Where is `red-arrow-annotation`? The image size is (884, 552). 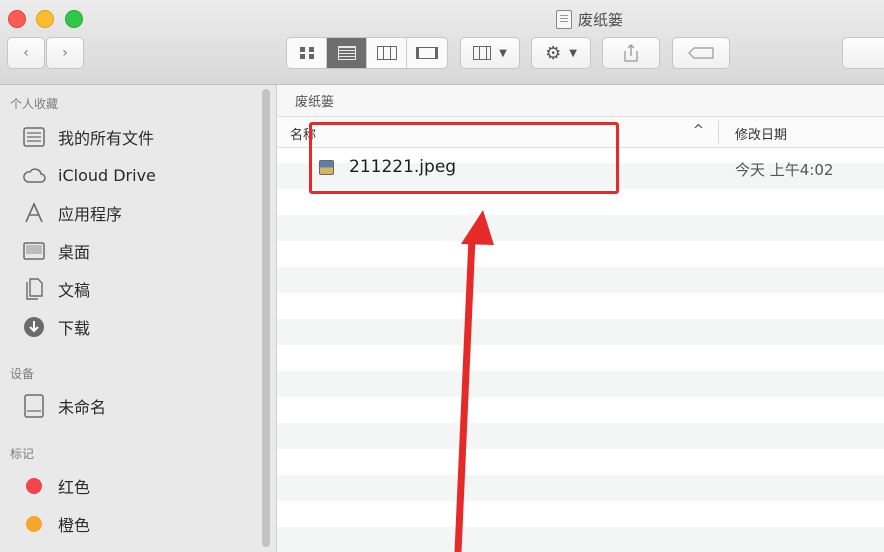
red-arrow-annotation is located at coordinates (474, 381).